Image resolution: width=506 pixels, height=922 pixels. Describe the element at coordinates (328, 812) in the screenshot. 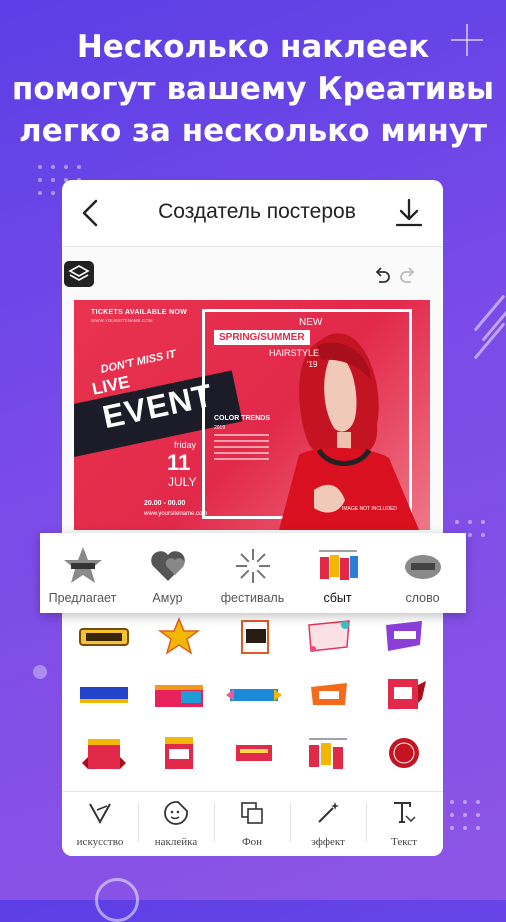

I see `magic-wand-icon` at that location.